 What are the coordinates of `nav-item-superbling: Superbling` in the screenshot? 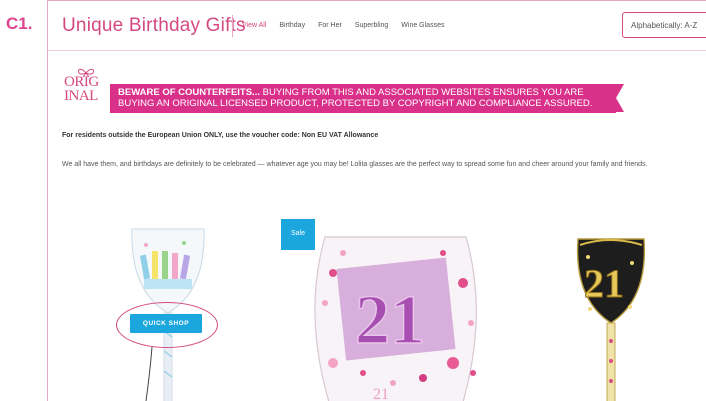 It's located at (371, 25).